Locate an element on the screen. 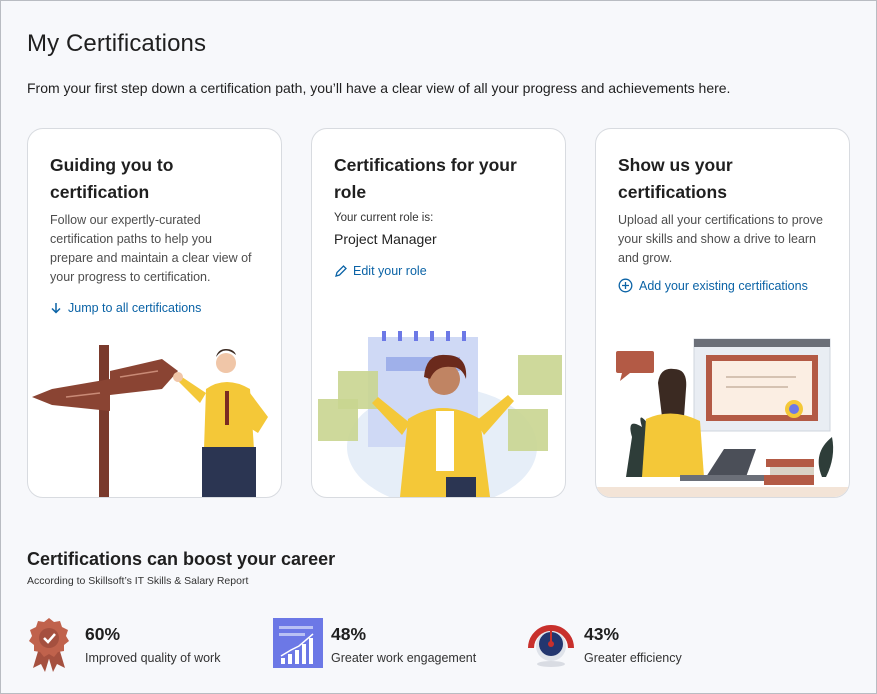 The width and height of the screenshot is (877, 694). stat-quality: 60% Improved quality of work is located at coordinates (142, 645).